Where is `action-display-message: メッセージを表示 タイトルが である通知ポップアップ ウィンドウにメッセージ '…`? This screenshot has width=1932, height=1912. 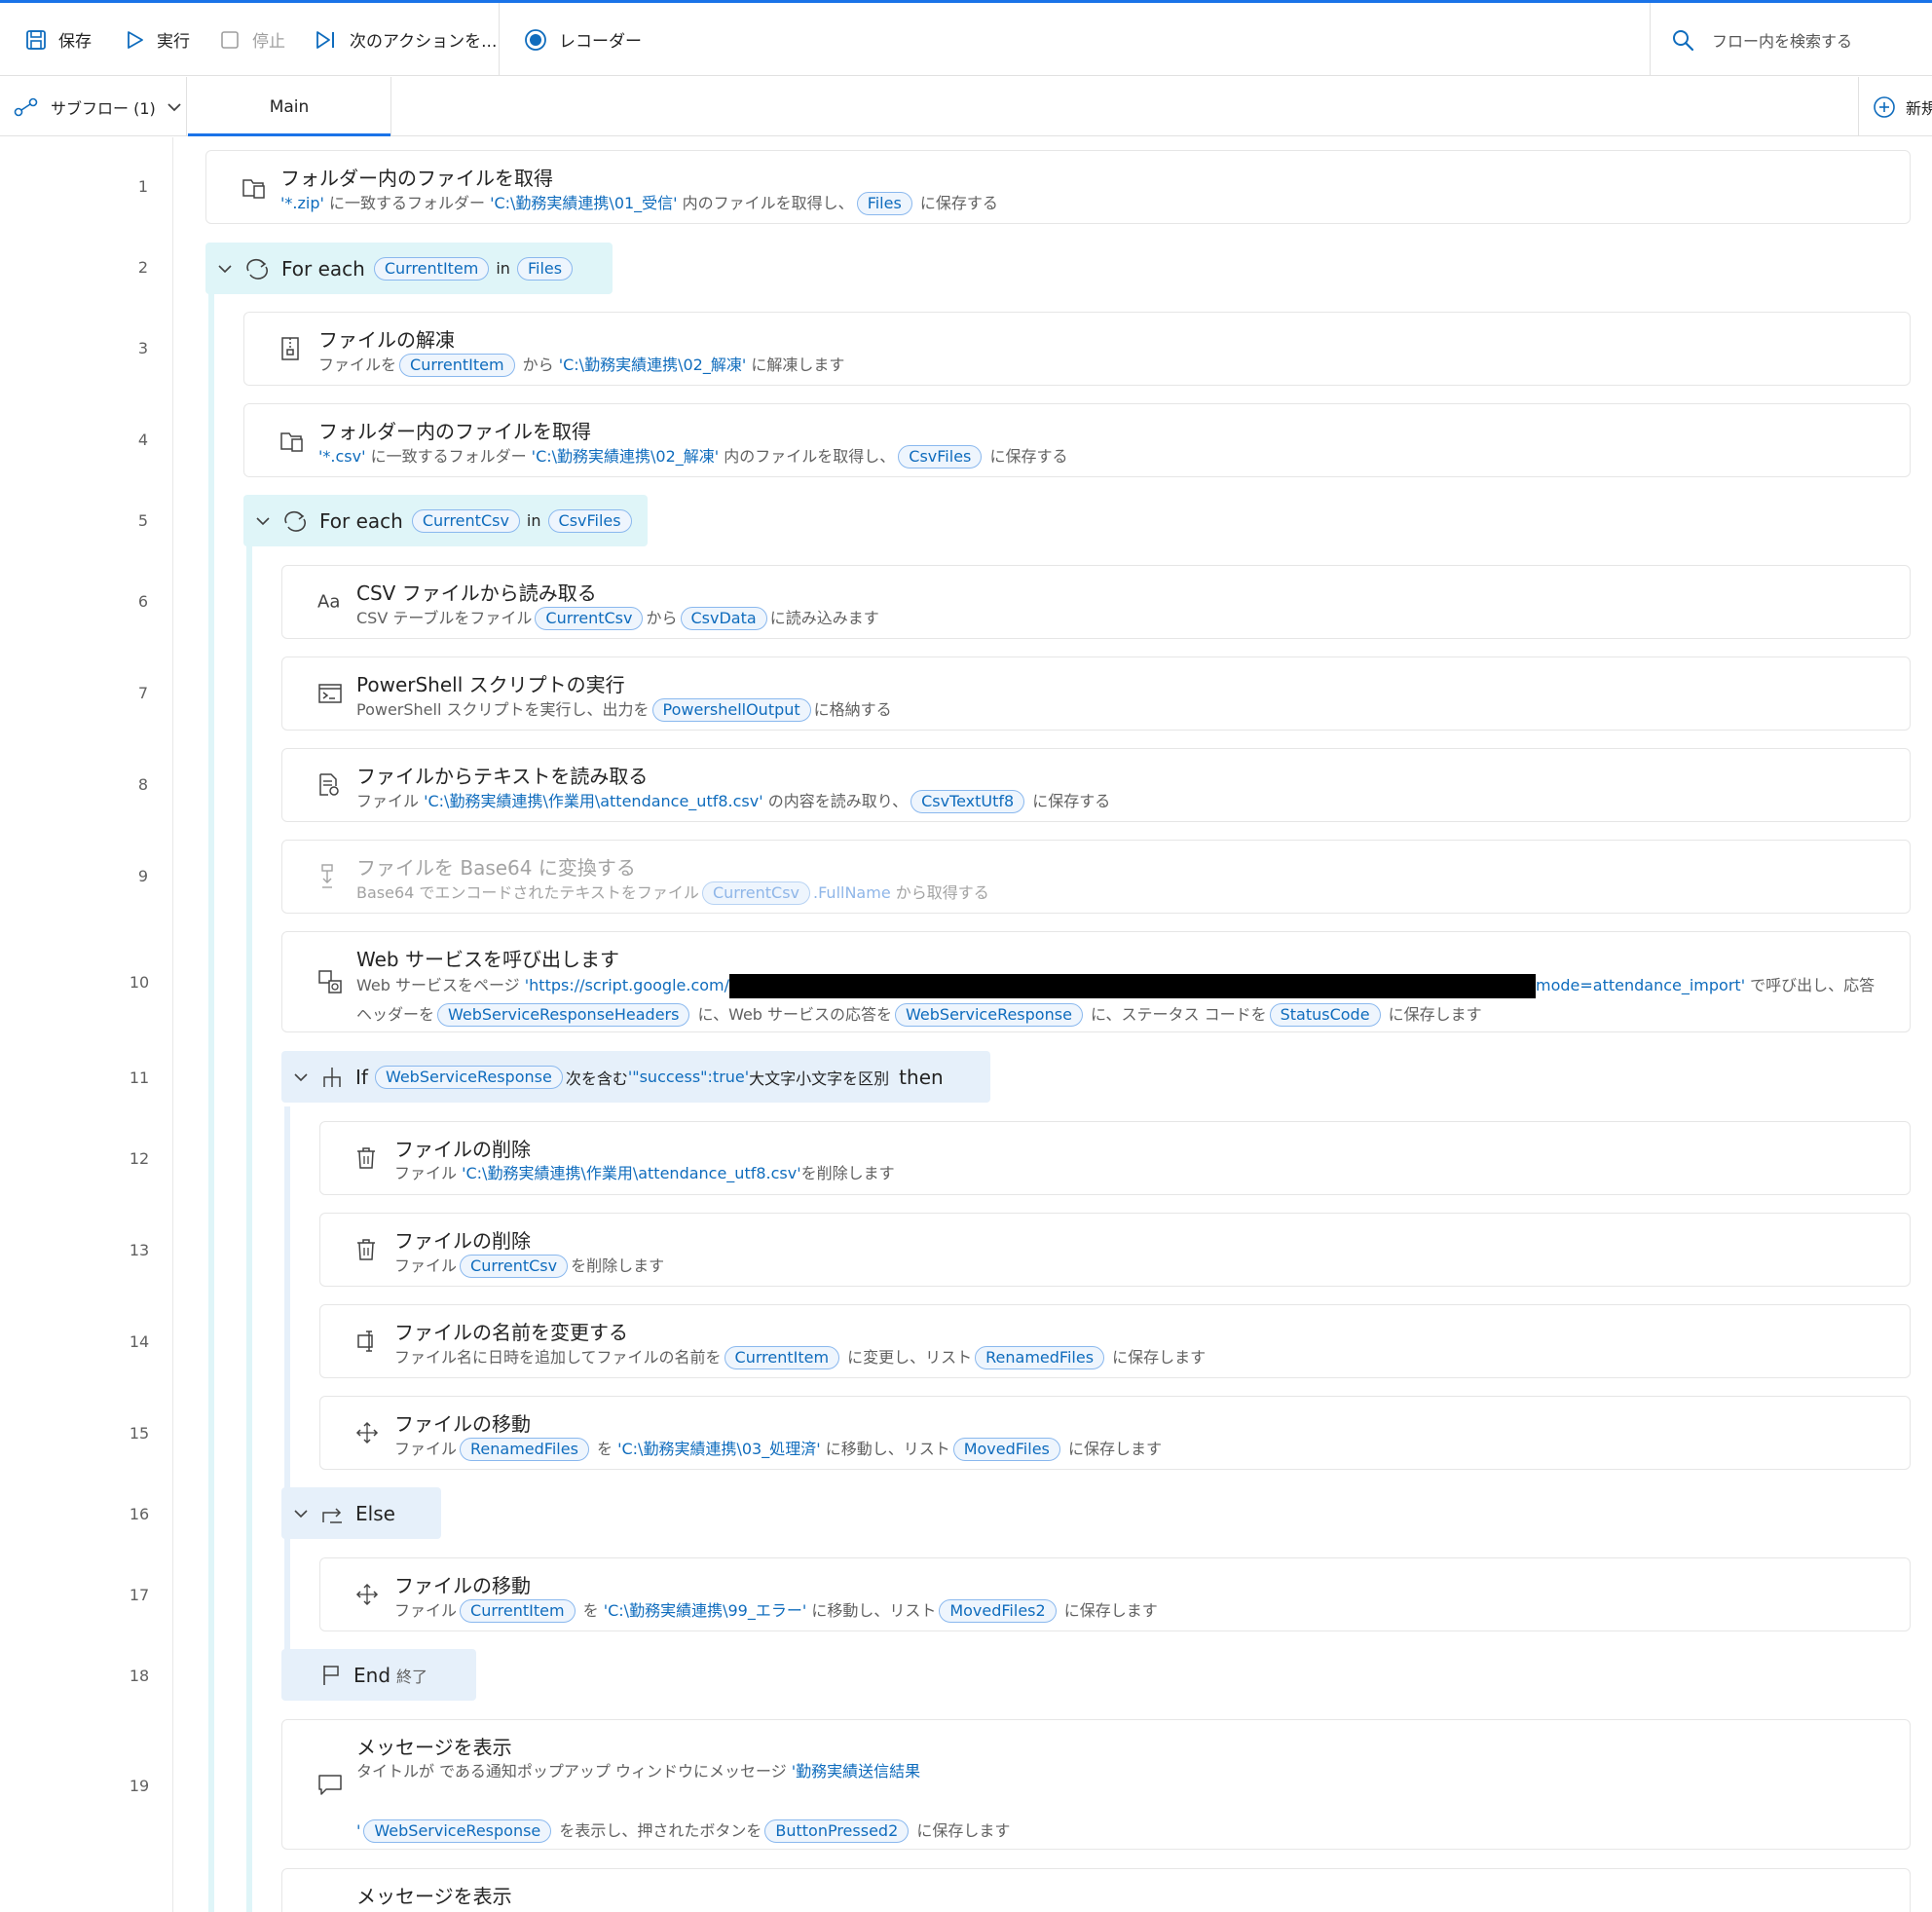 action-display-message: メッセージを表示 タイトルが である通知ポップアップ ウィンドウにメッセージ '… is located at coordinates (1096, 1784).